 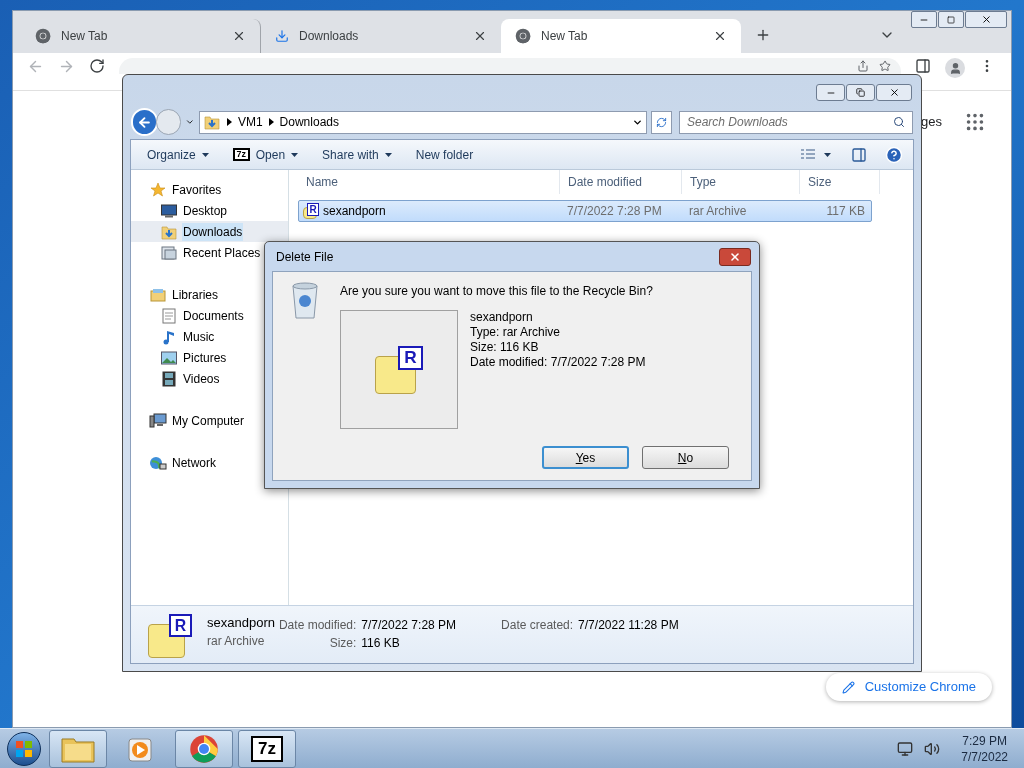 What do you see at coordinates (955, 68) in the screenshot?
I see `profile-icon` at bounding box center [955, 68].